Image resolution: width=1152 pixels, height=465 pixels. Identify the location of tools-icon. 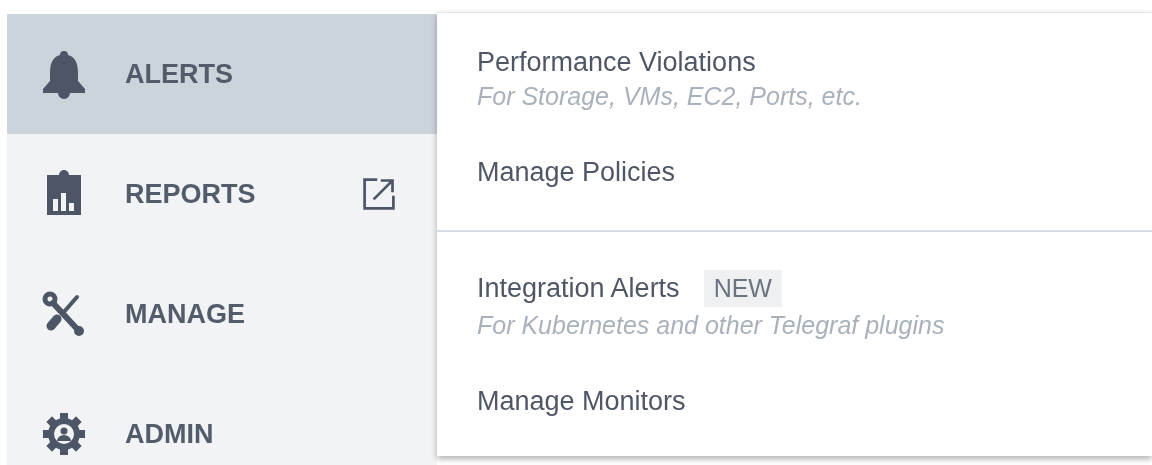
(64, 314).